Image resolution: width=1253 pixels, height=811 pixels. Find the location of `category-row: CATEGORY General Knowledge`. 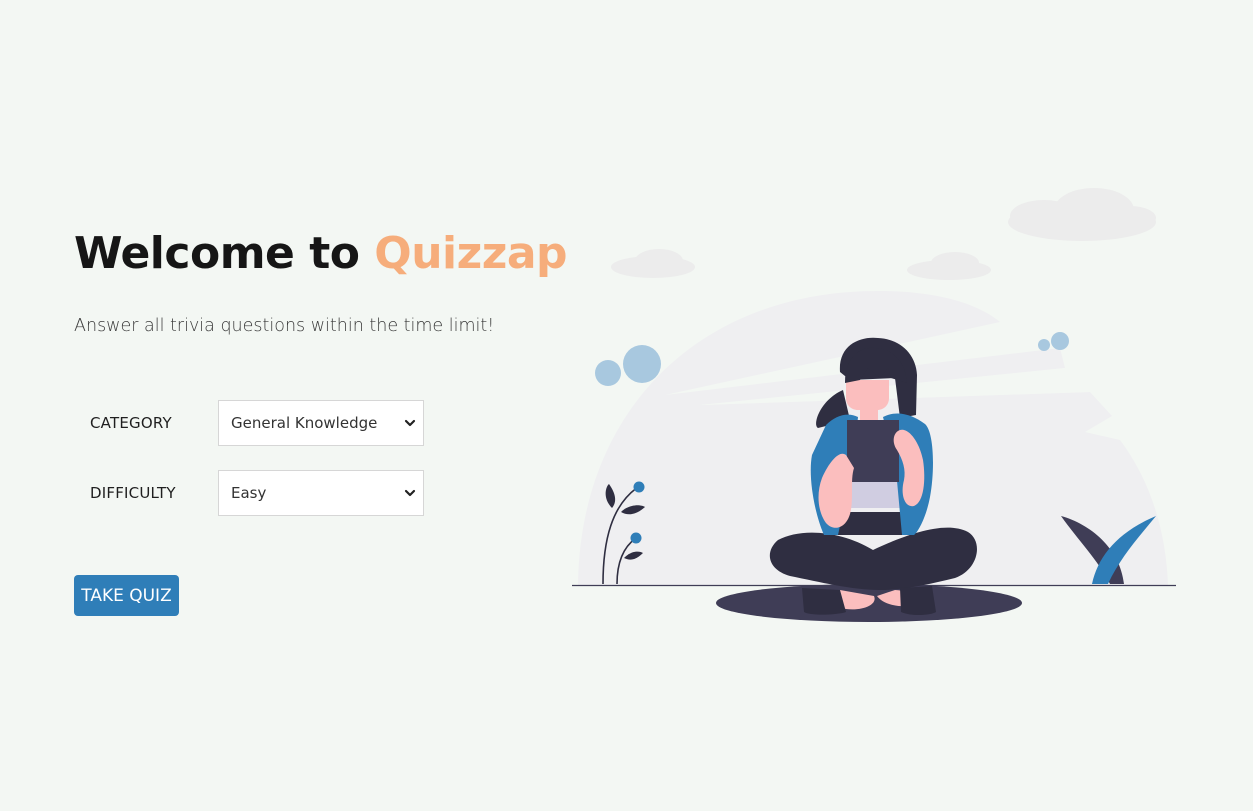

category-row: CATEGORY General Knowledge is located at coordinates (249, 423).